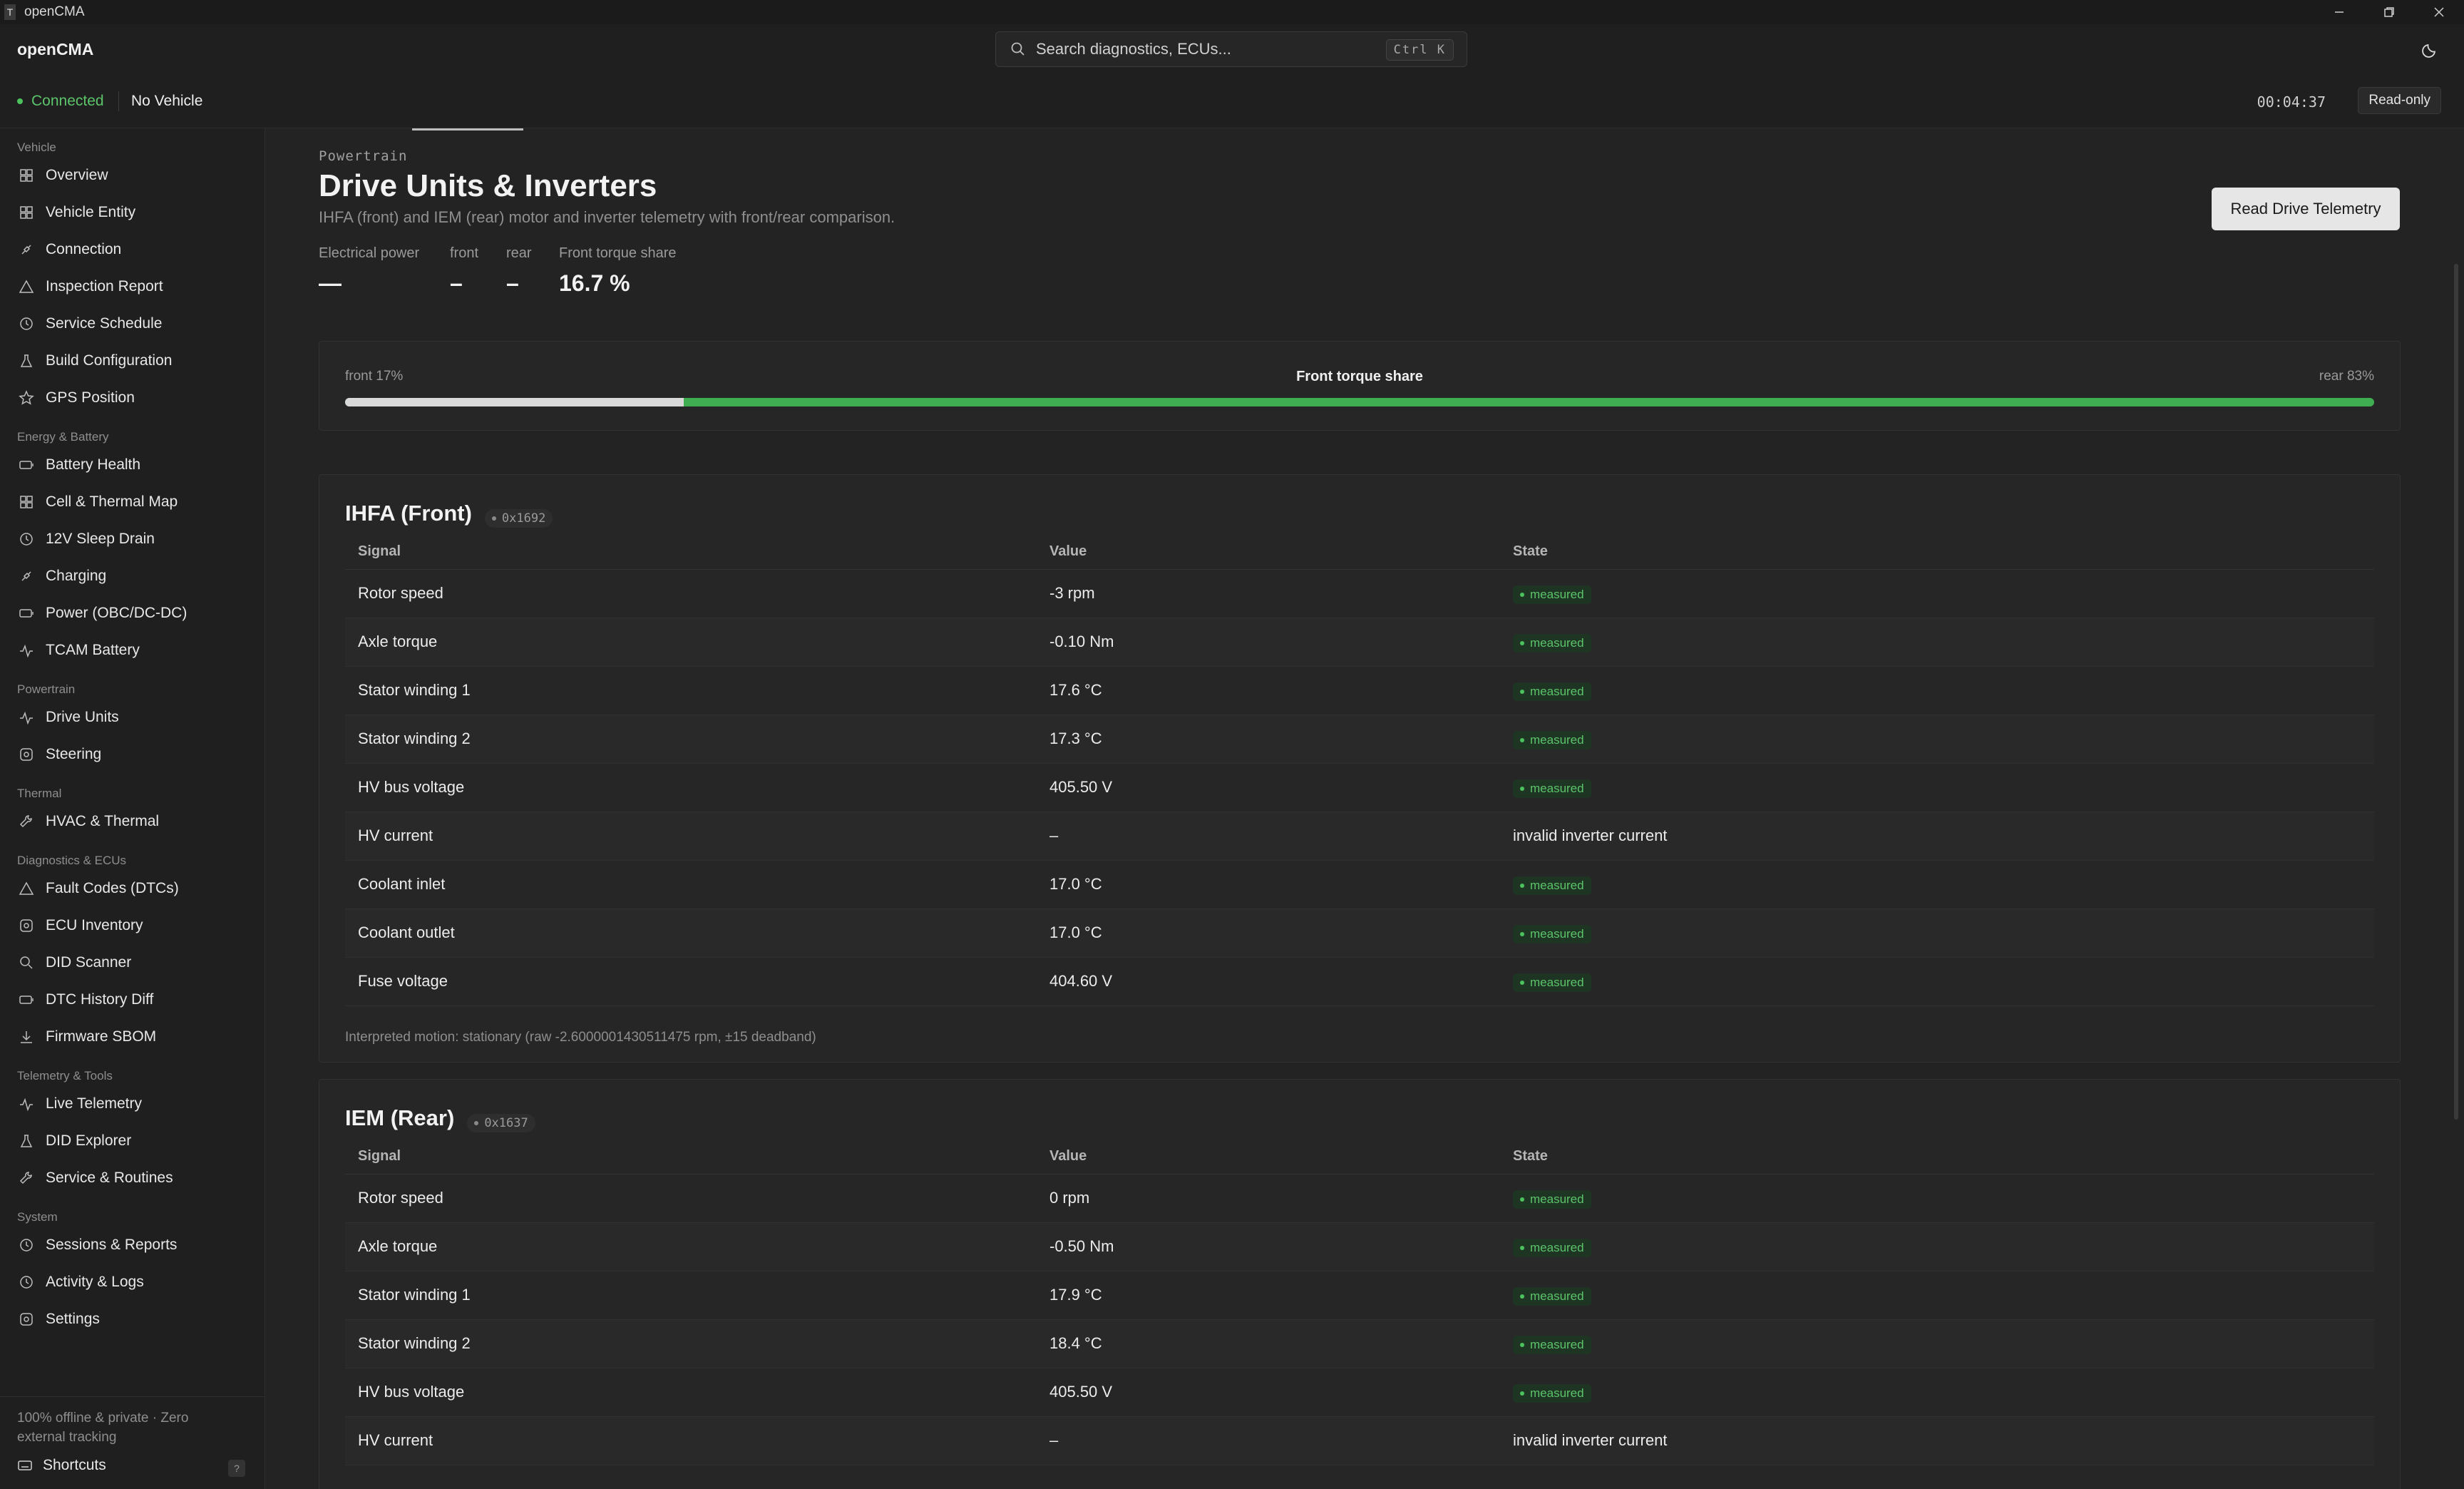 The image size is (2464, 1489). I want to click on col-signal: Signal, so click(691, 1157).